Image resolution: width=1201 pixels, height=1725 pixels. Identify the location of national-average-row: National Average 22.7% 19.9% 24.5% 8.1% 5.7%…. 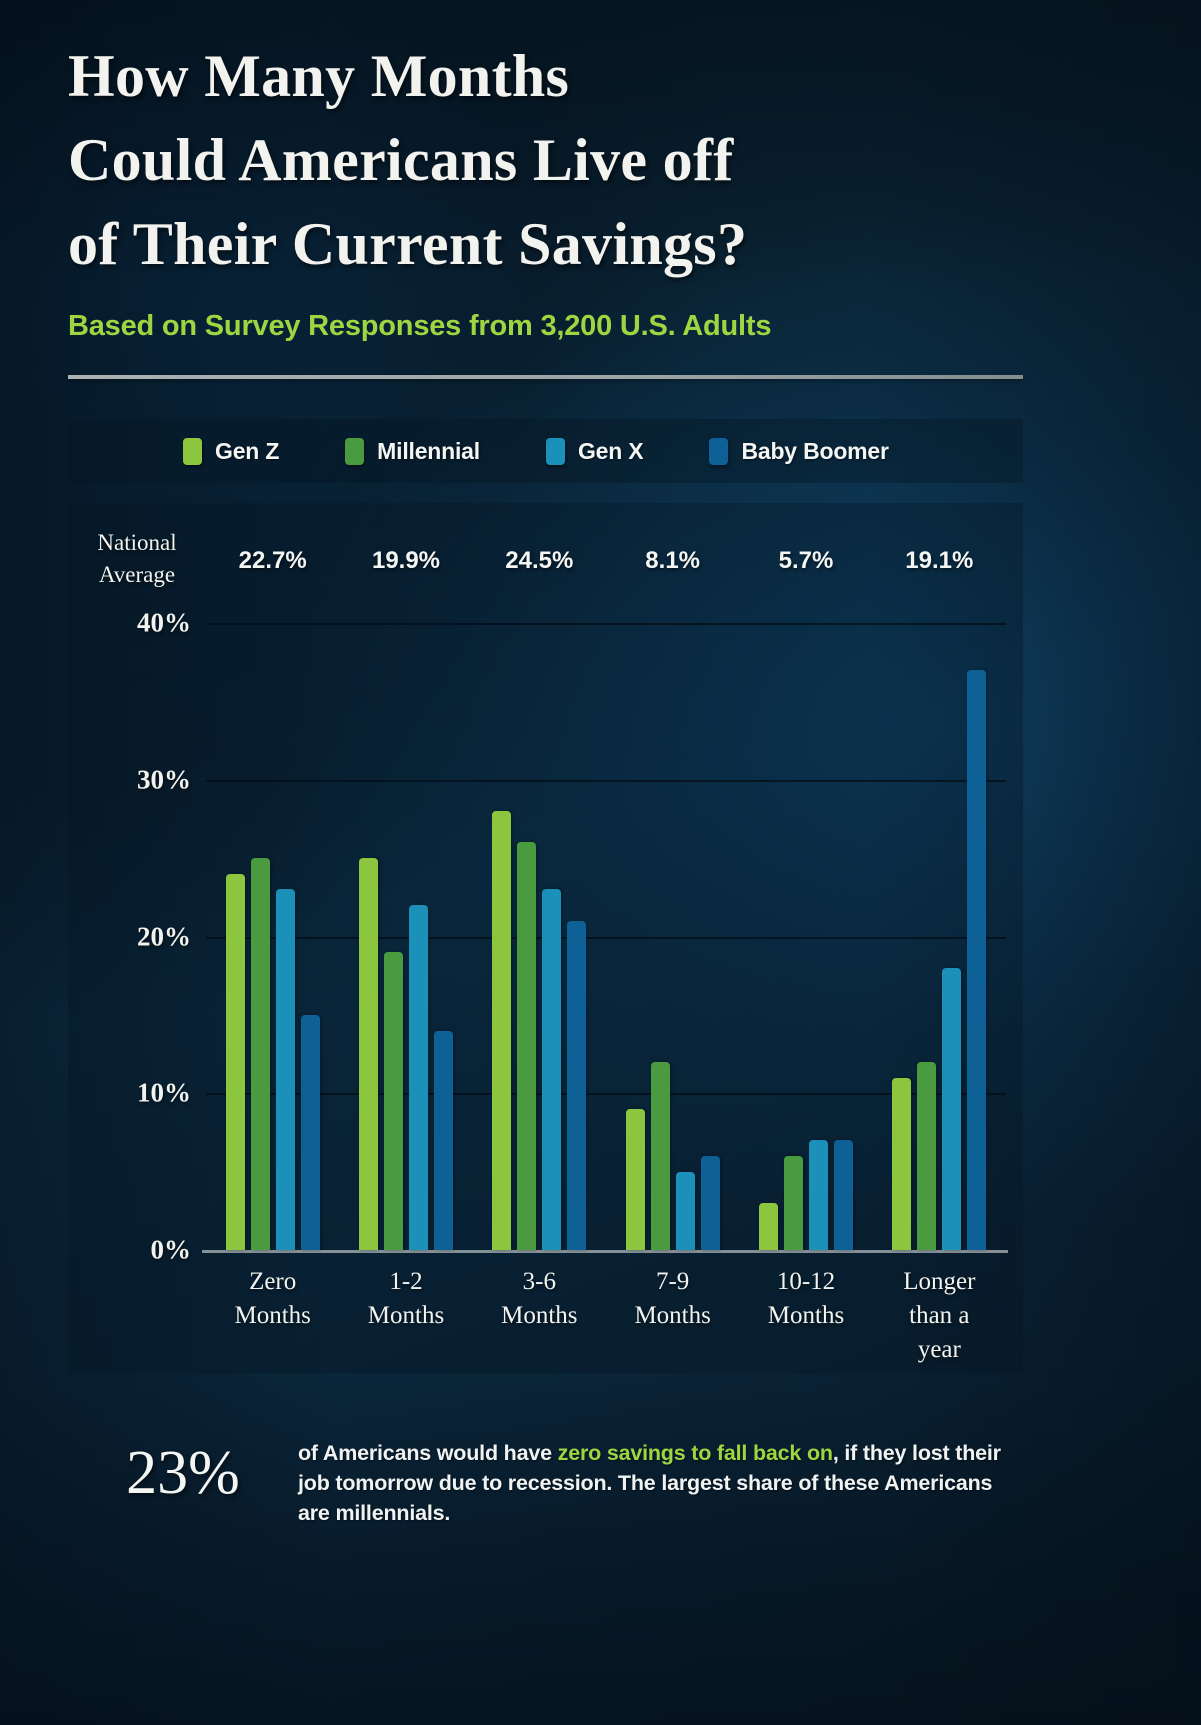
(545, 560).